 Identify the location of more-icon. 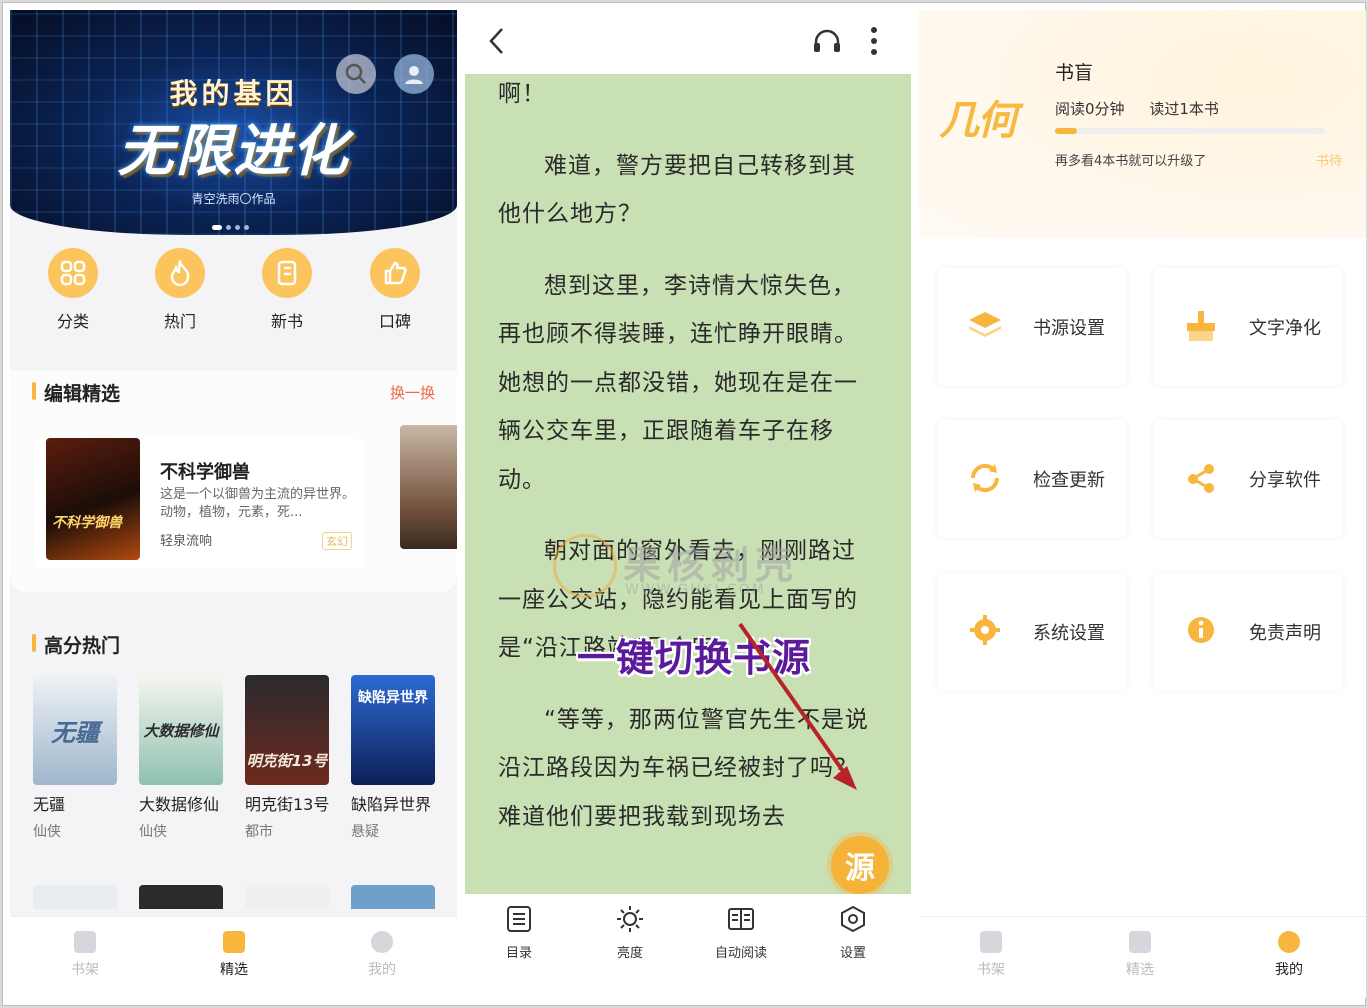
(874, 43).